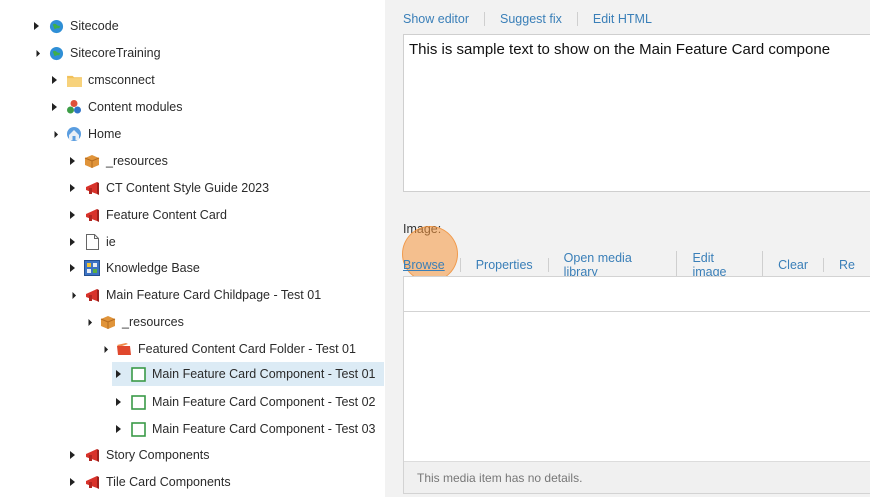 This screenshot has width=870, height=497. Describe the element at coordinates (135, 107) in the screenshot. I see `tree-item-label: Content modules` at that location.